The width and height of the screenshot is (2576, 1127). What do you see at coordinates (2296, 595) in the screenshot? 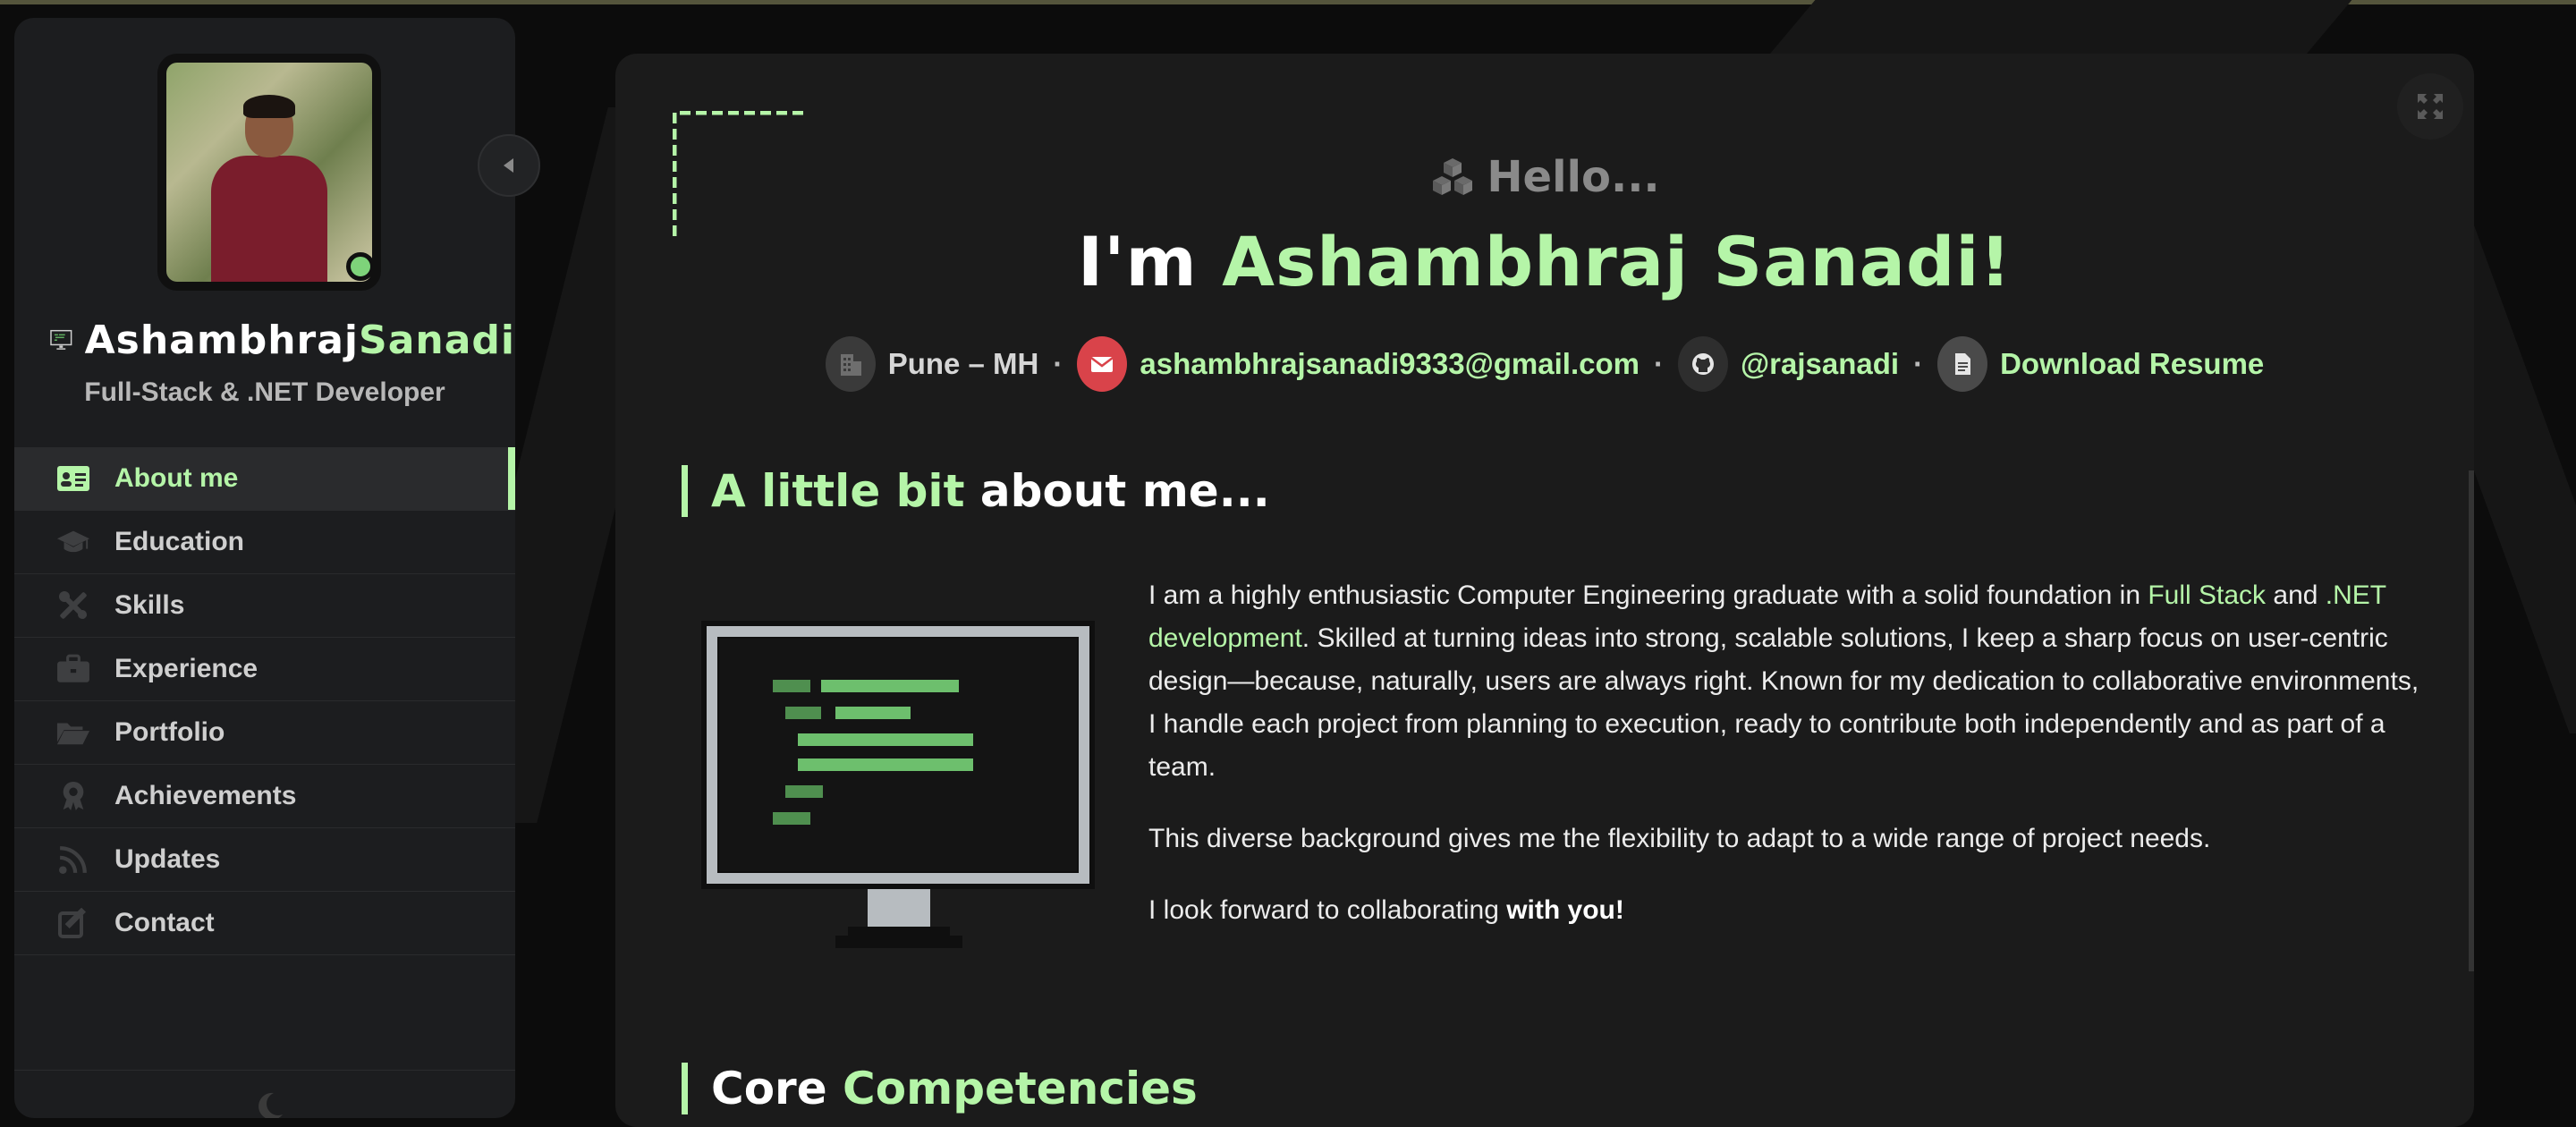
I see `text-run: and` at bounding box center [2296, 595].